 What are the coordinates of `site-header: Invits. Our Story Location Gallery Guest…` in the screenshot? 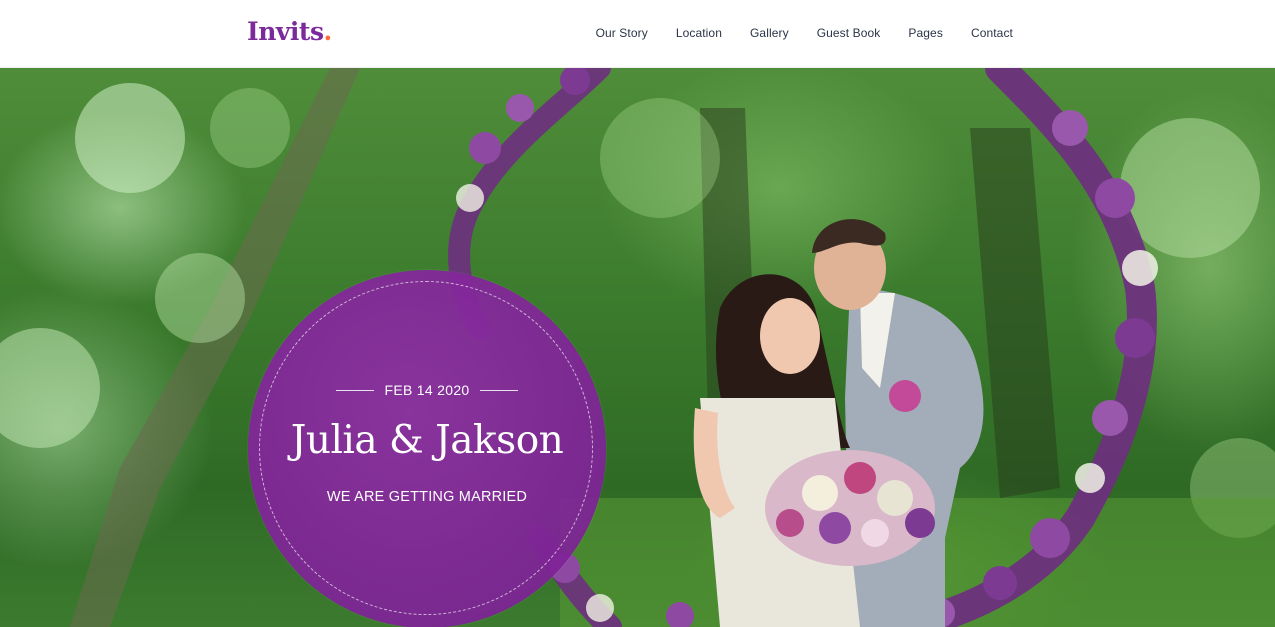 It's located at (637, 34).